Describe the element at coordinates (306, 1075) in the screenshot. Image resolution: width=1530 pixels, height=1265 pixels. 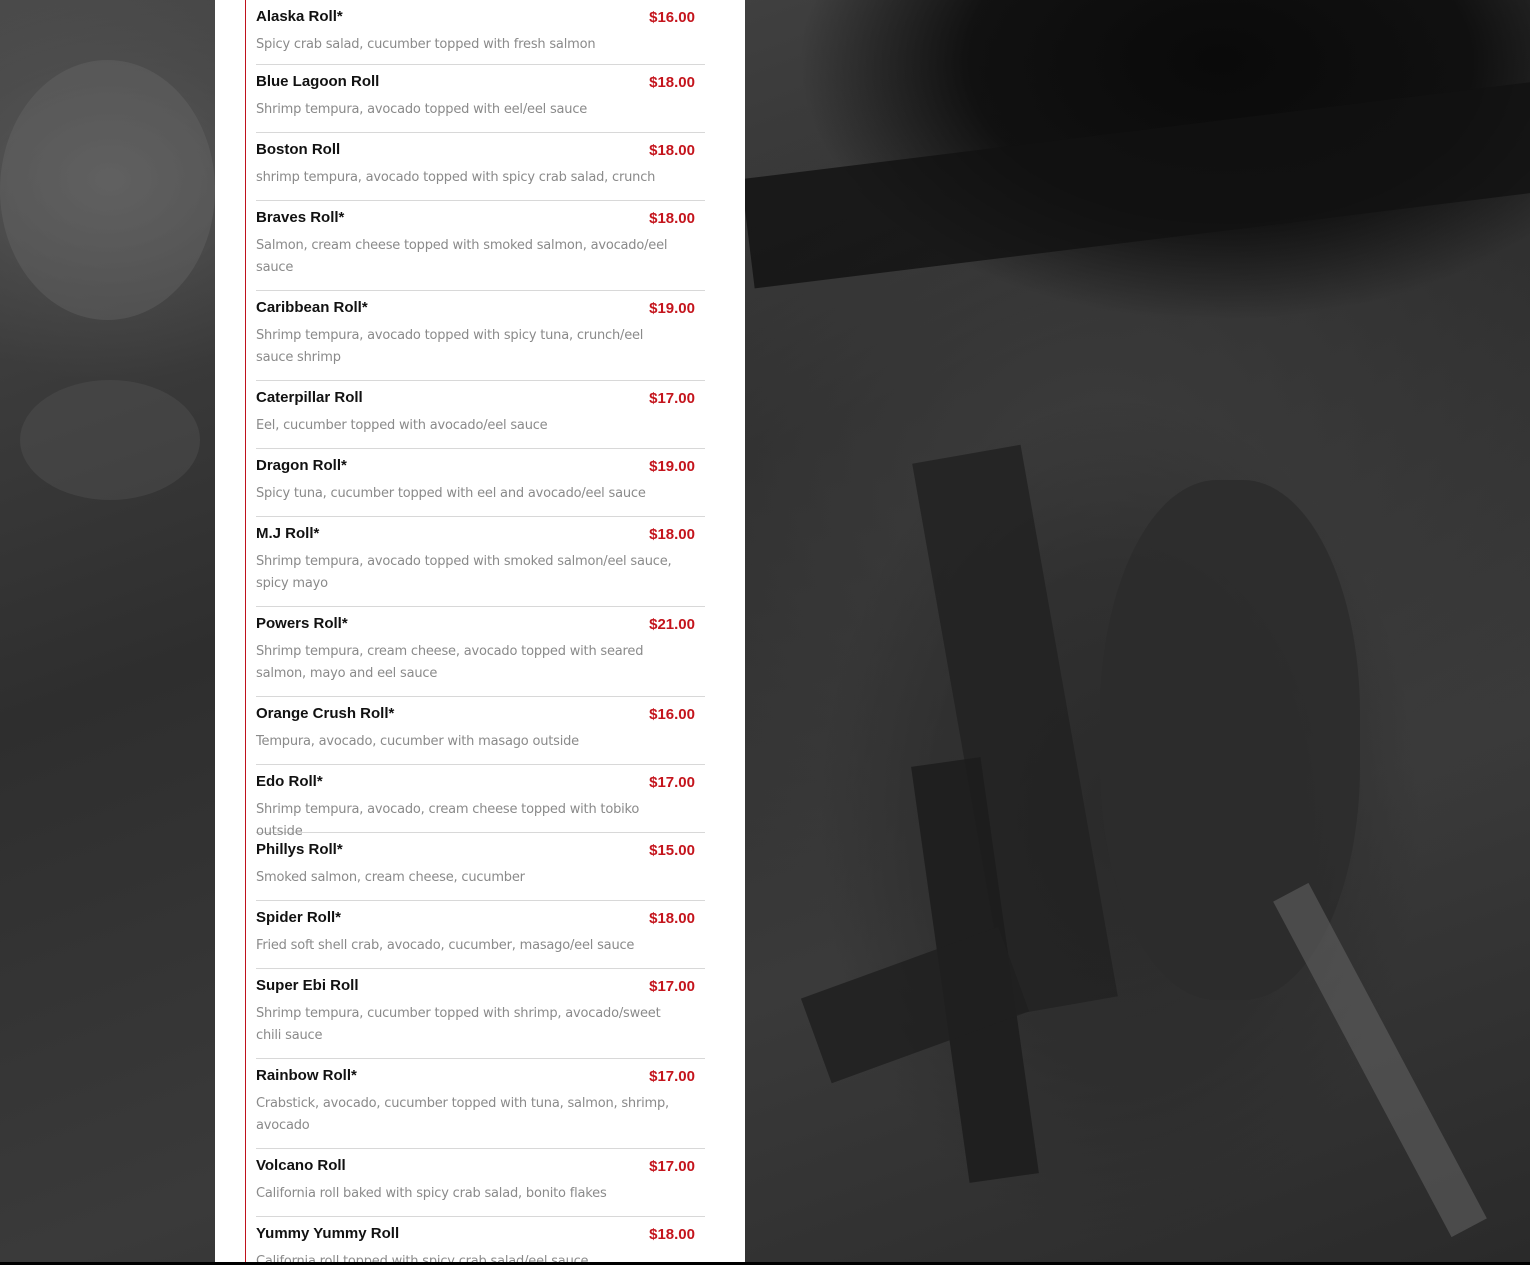
I see `menu-item-name: Rainbow Roll*` at that location.